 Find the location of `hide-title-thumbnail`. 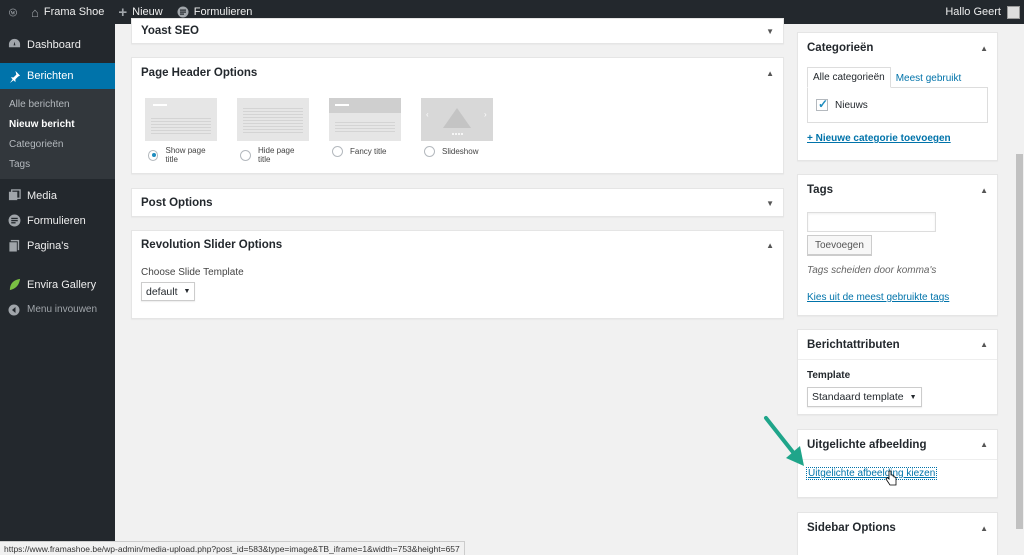

hide-title-thumbnail is located at coordinates (273, 119).